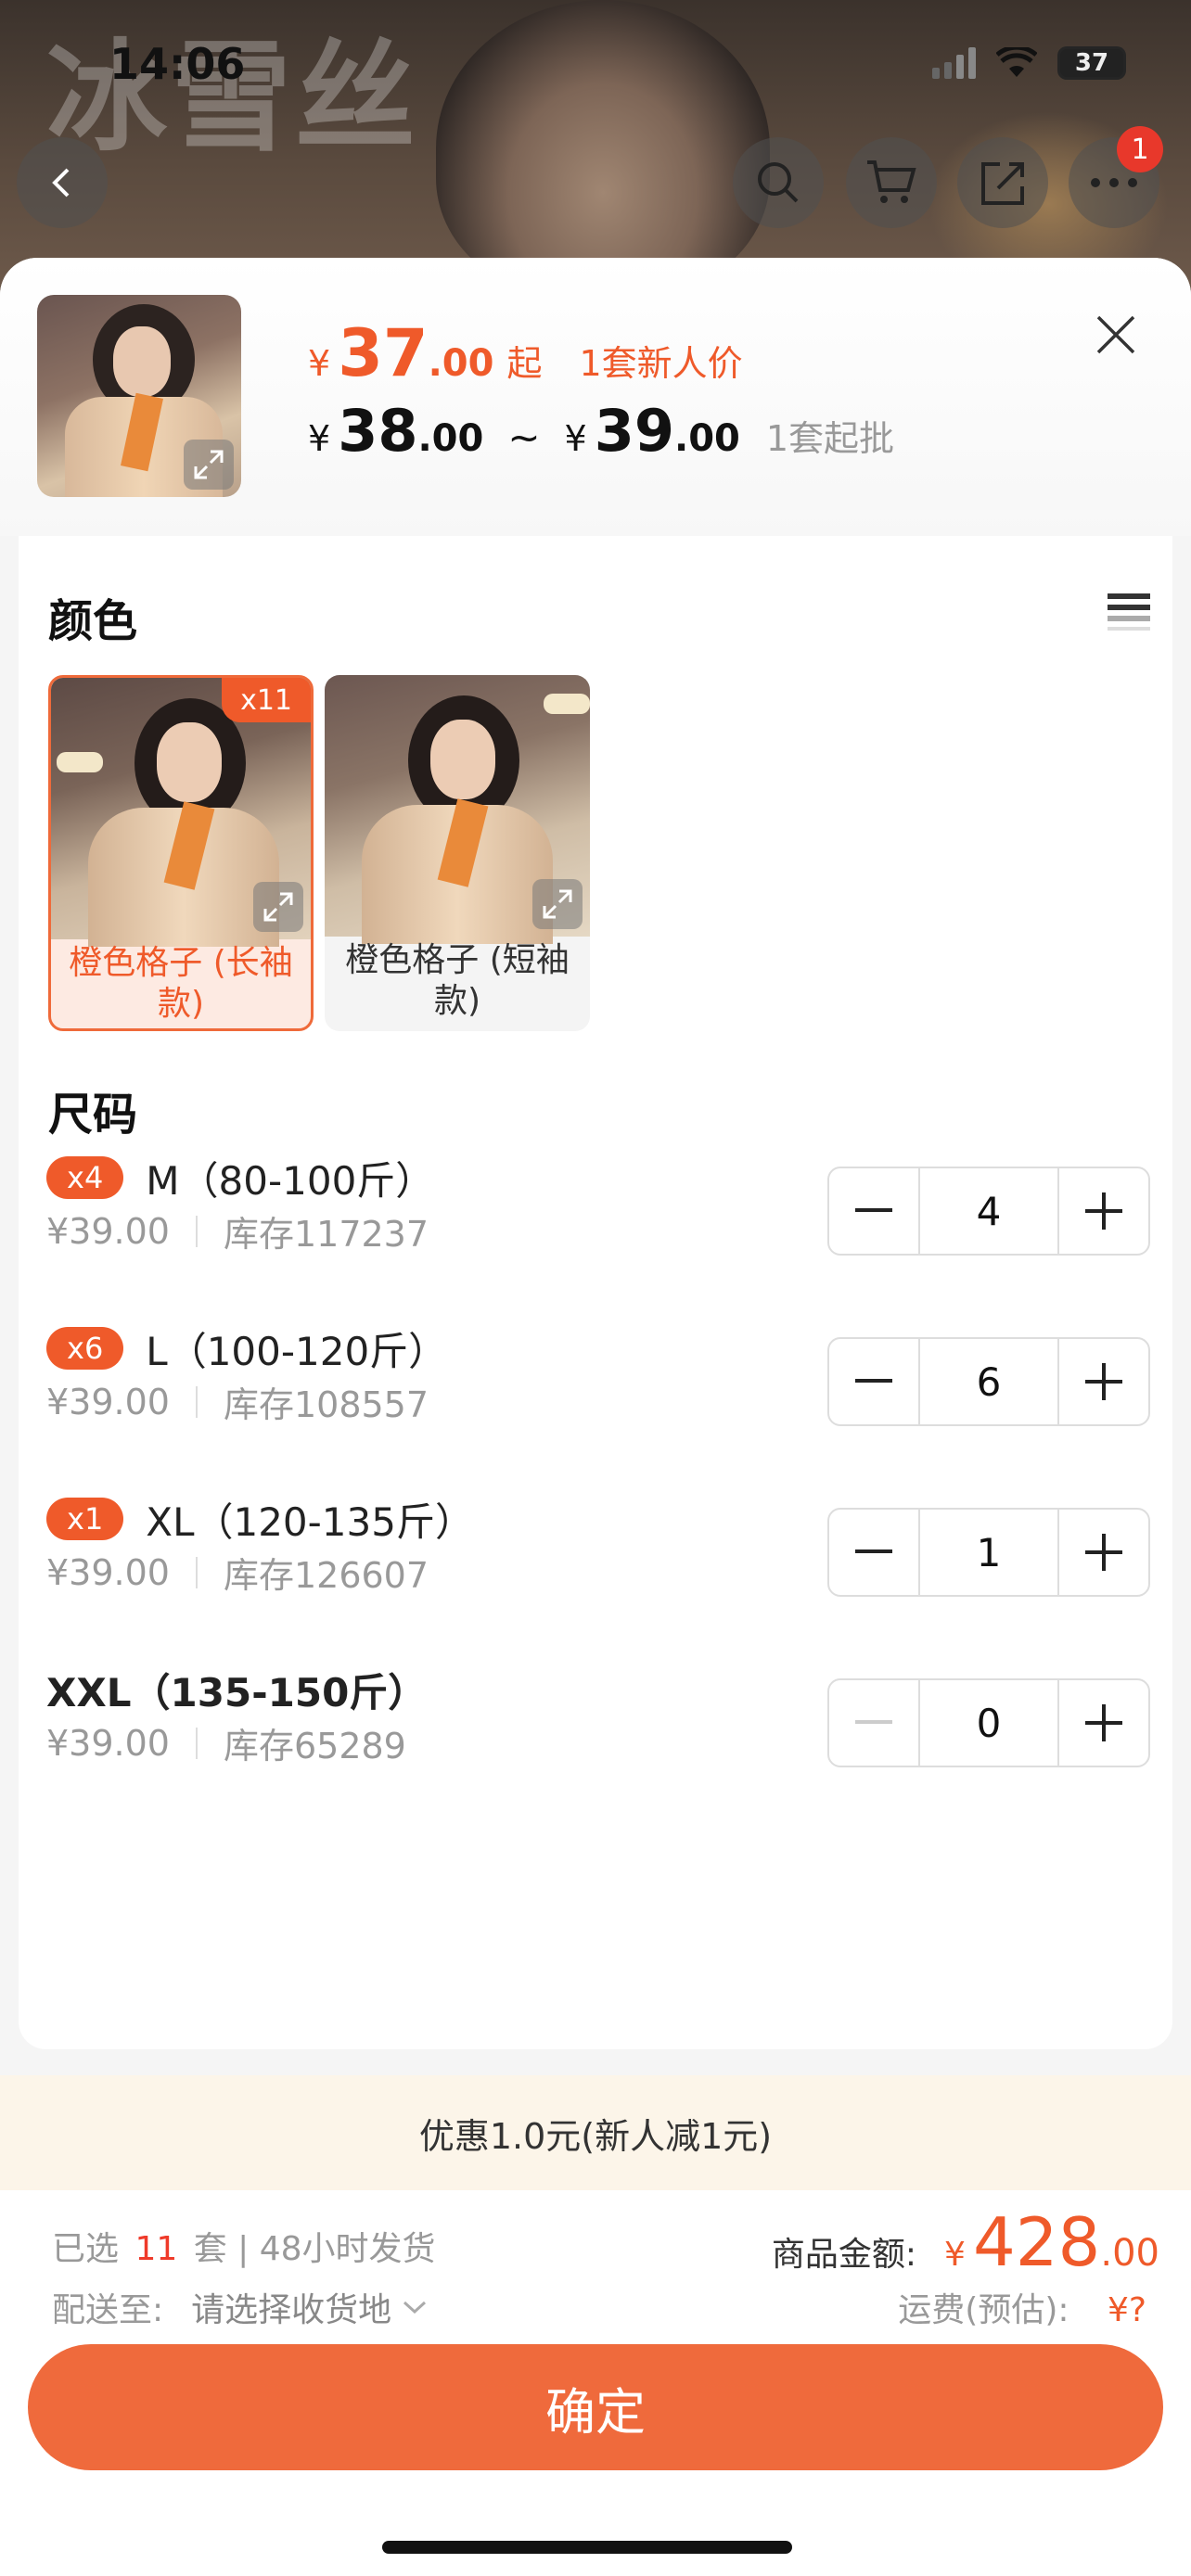 This screenshot has height=2576, width=1191. Describe the element at coordinates (1036, 2242) in the screenshot. I see `amount-integer: 428` at that location.